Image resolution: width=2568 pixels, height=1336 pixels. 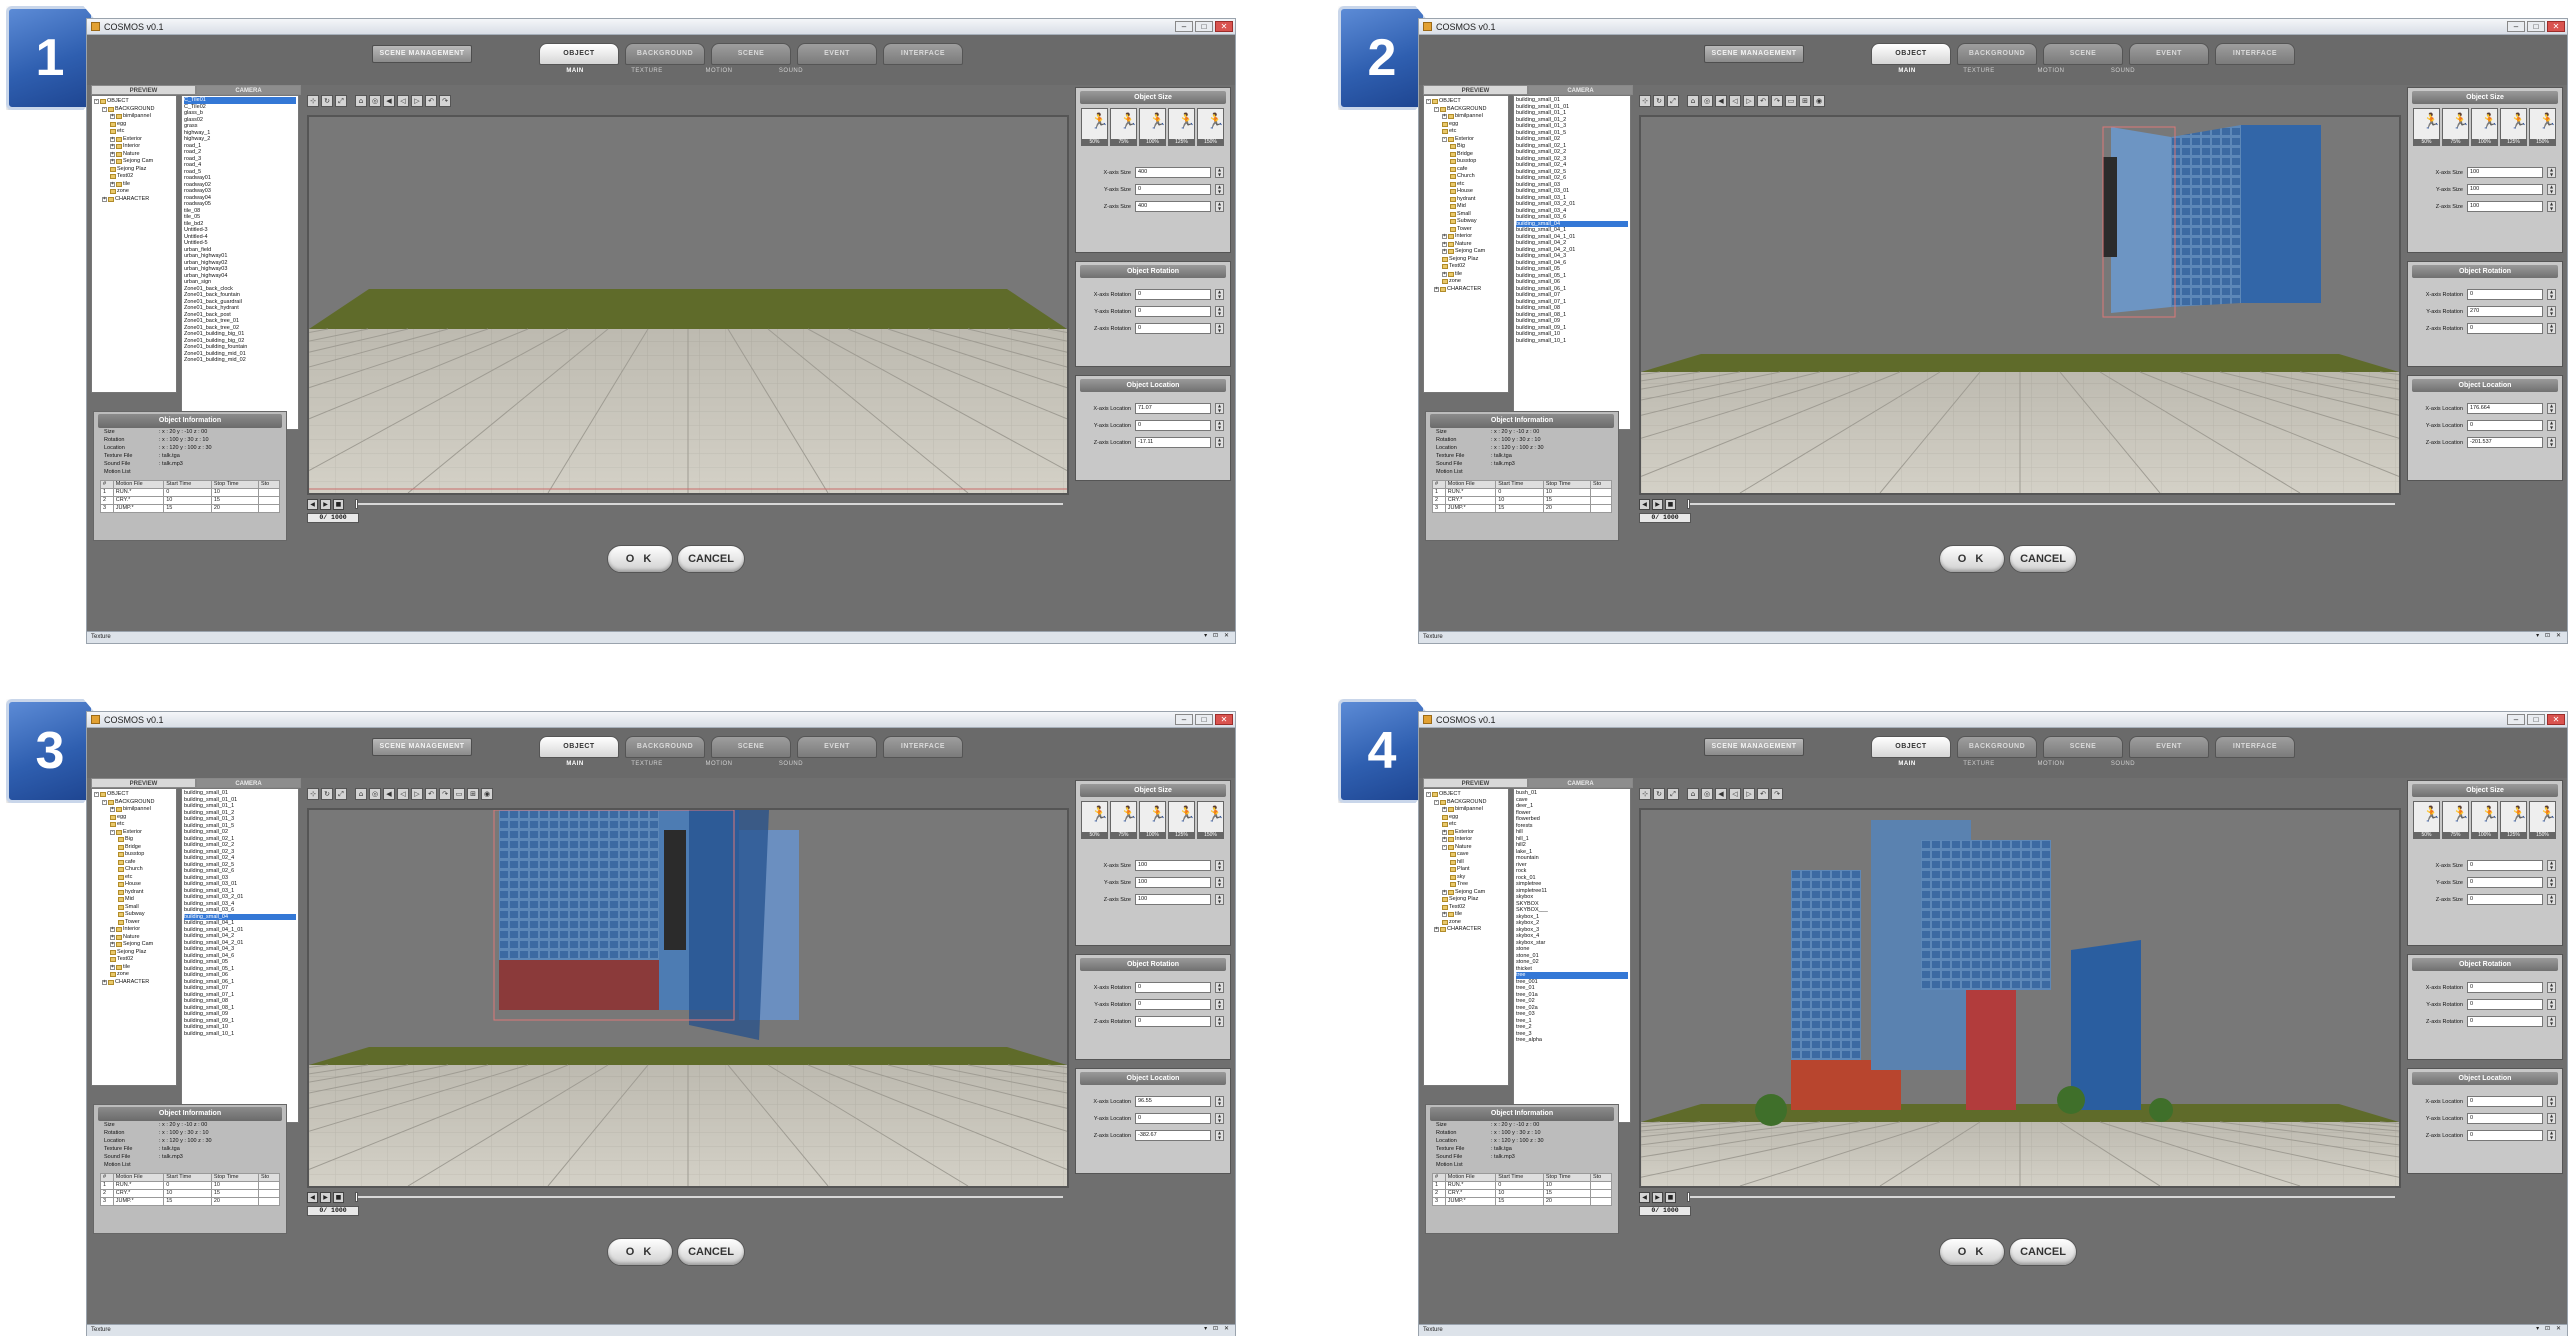 What do you see at coordinates (1572, 341) in the screenshot?
I see `list-item: building_small_10_1` at bounding box center [1572, 341].